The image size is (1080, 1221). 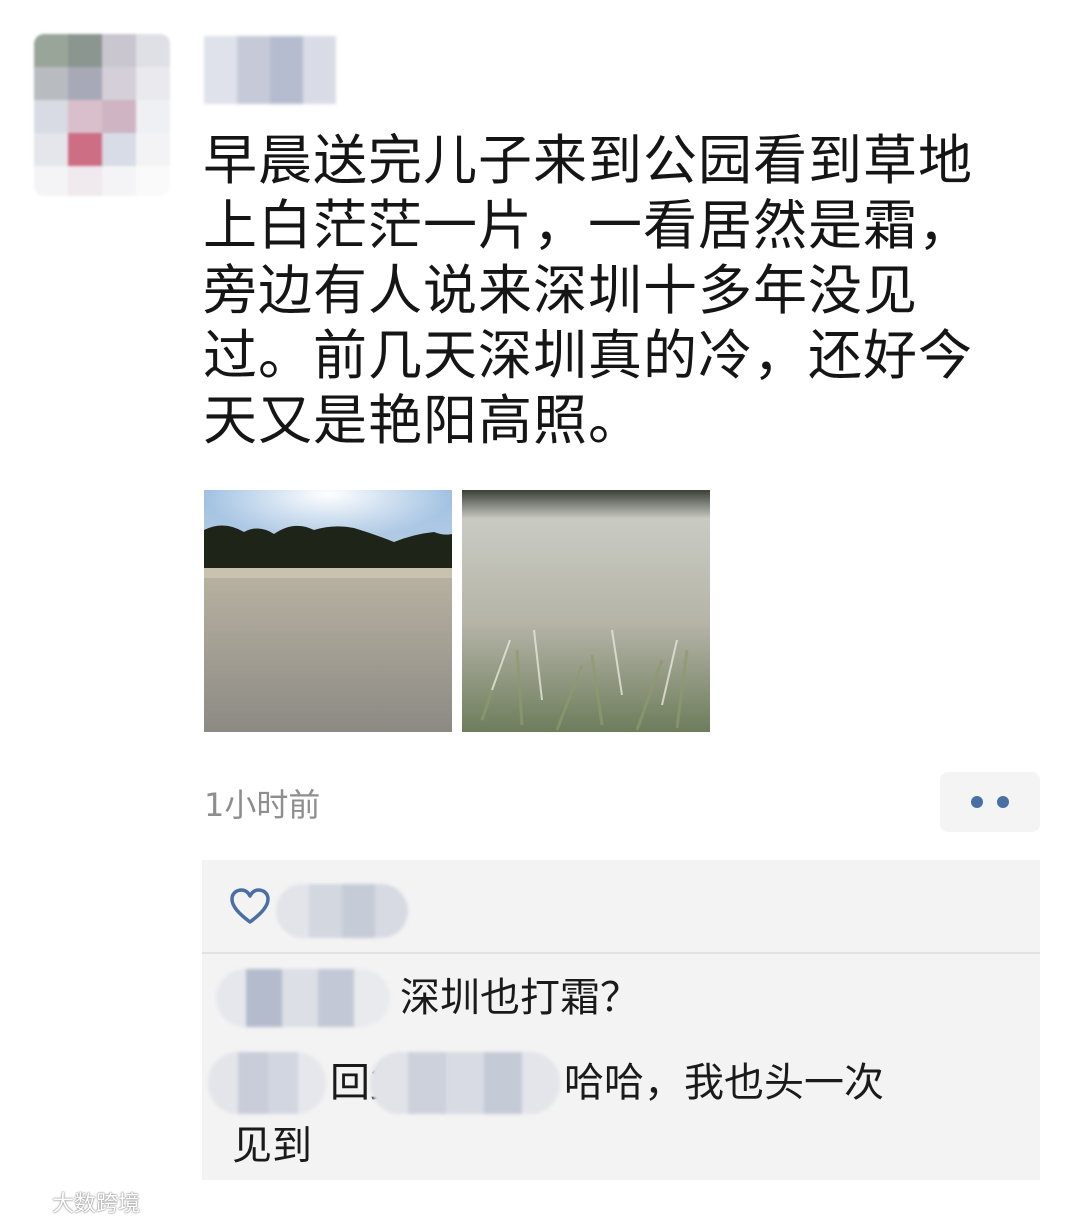 I want to click on more-actions-button, so click(x=990, y=802).